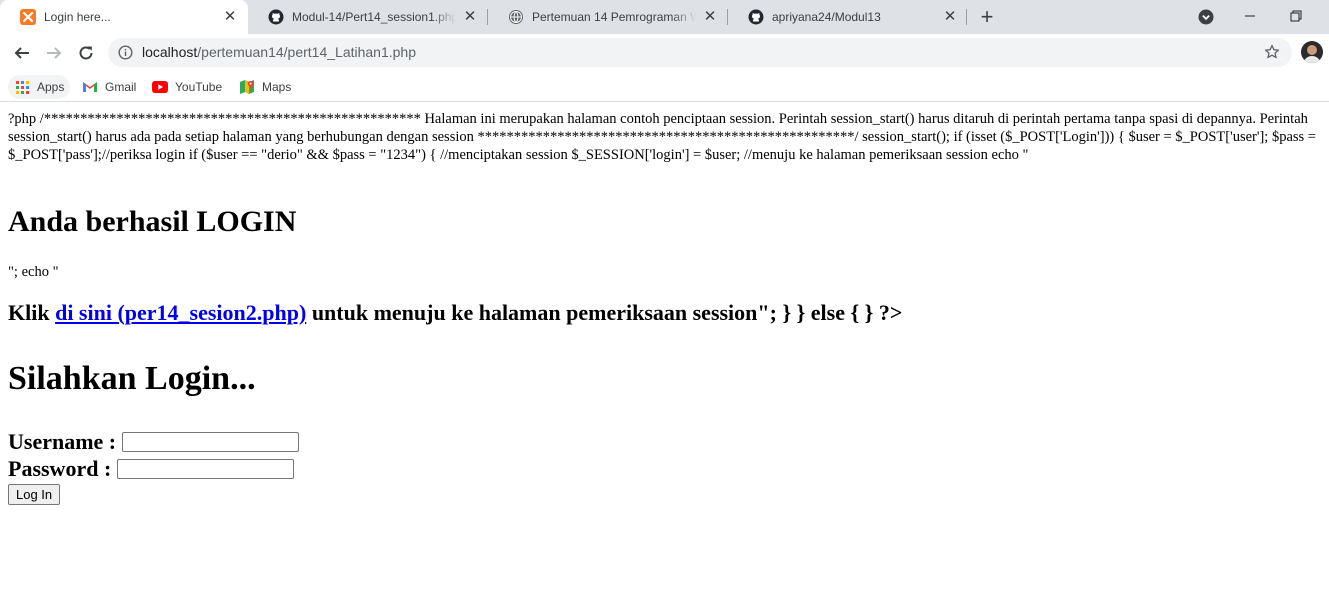  Describe the element at coordinates (33, 272) in the screenshot. I see `echo-text: "; echo "` at that location.